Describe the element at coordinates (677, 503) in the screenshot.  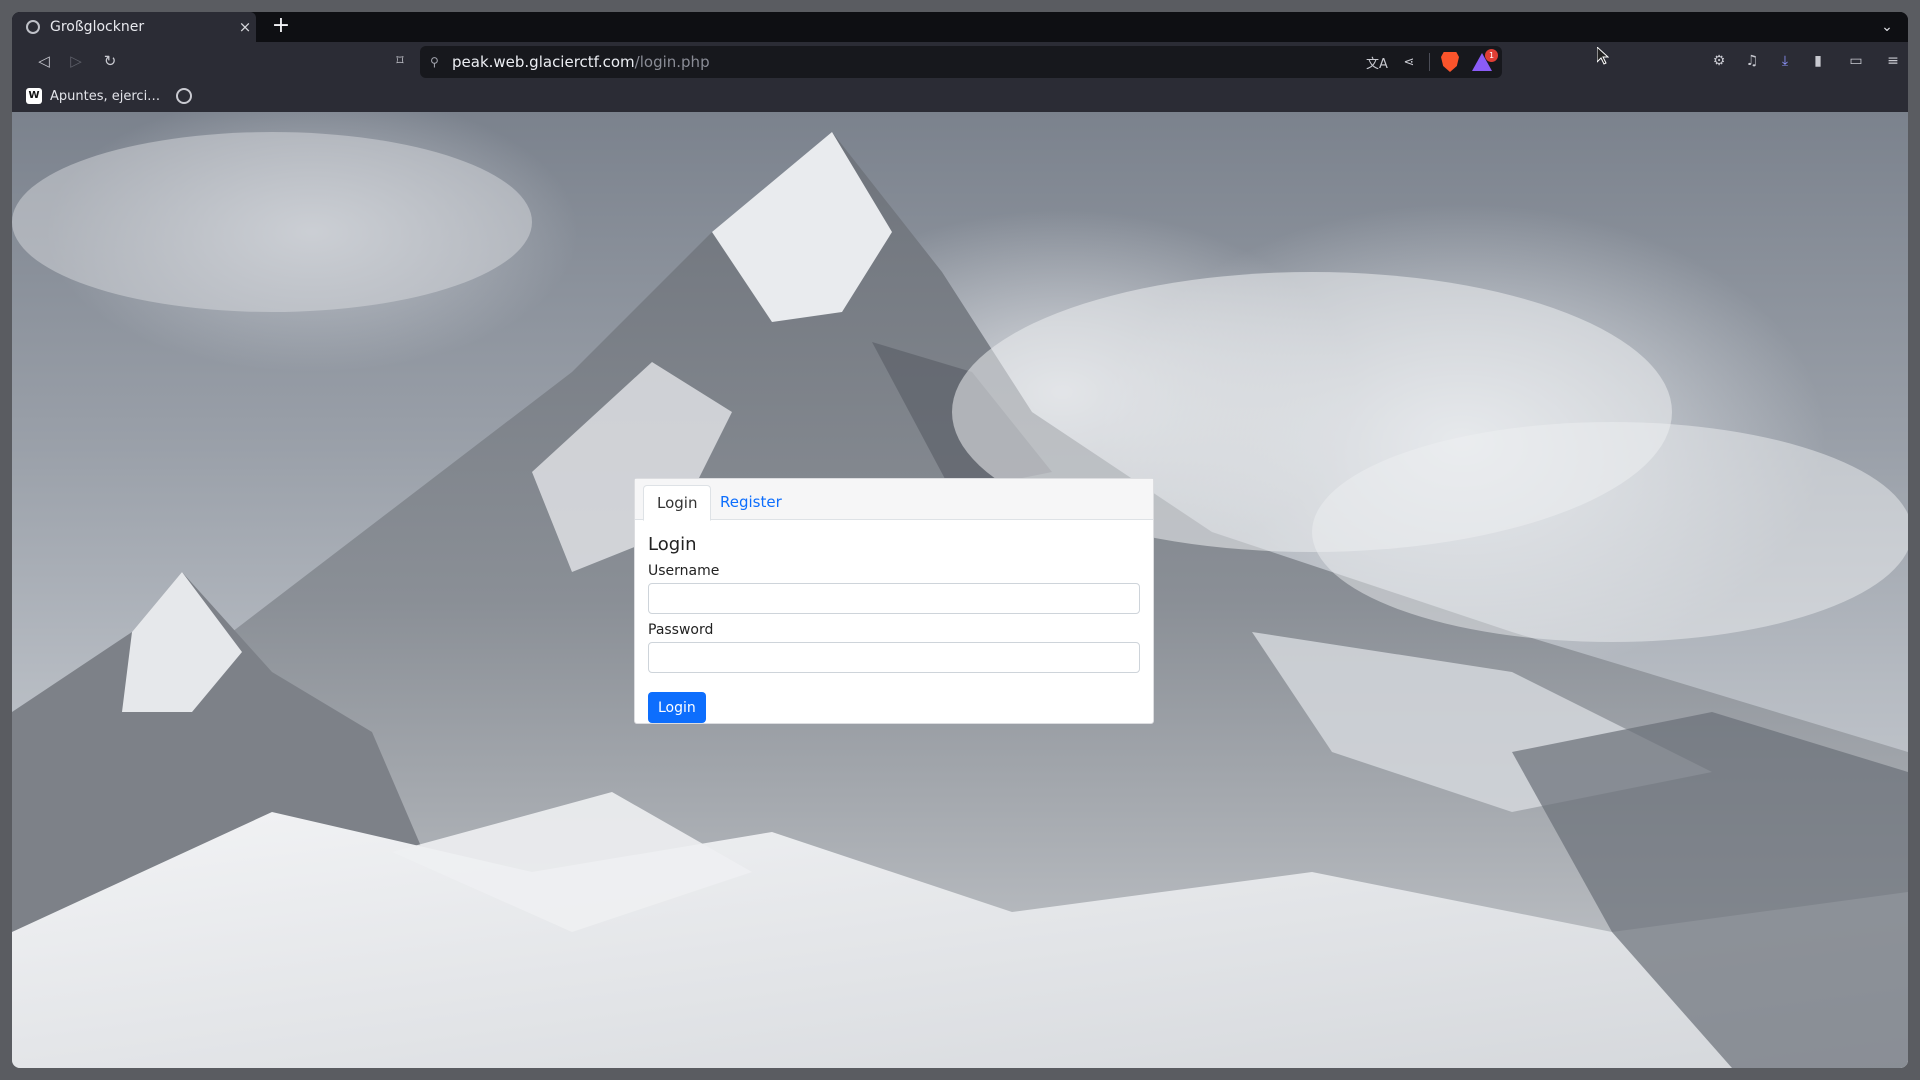
I see `tab-login: Login` at that location.